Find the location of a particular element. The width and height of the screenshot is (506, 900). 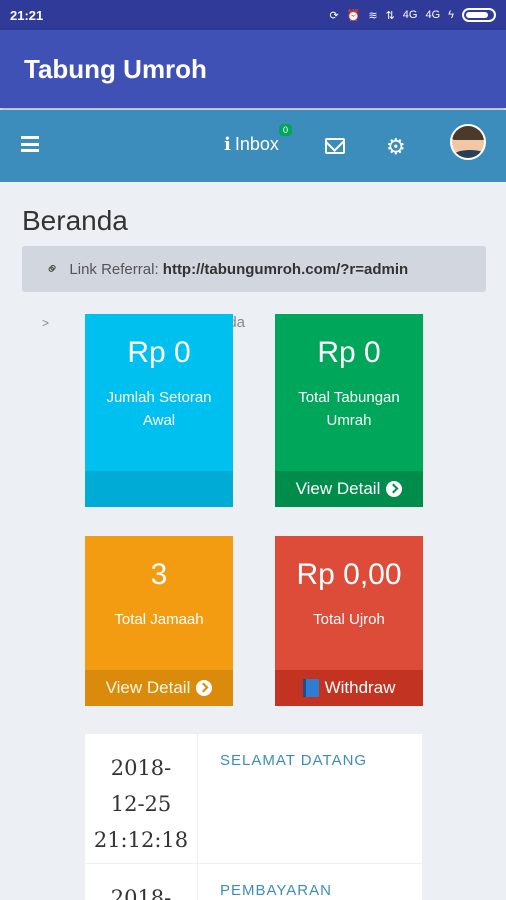

tile-value: 3 is located at coordinates (159, 574).